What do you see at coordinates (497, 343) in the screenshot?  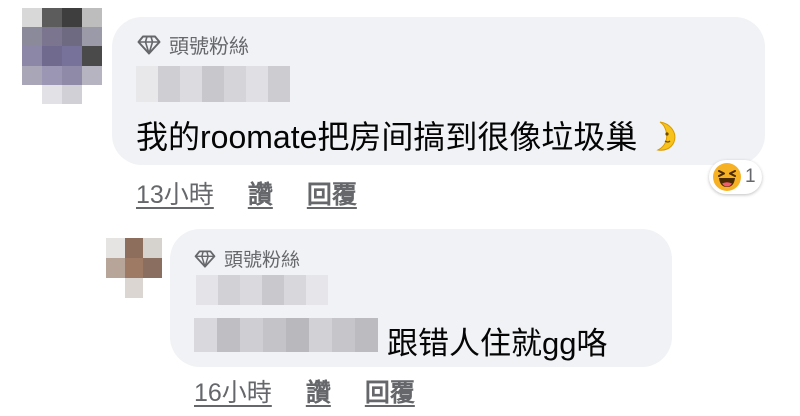 I see `comment-text: 跟错人住就gg咯` at bounding box center [497, 343].